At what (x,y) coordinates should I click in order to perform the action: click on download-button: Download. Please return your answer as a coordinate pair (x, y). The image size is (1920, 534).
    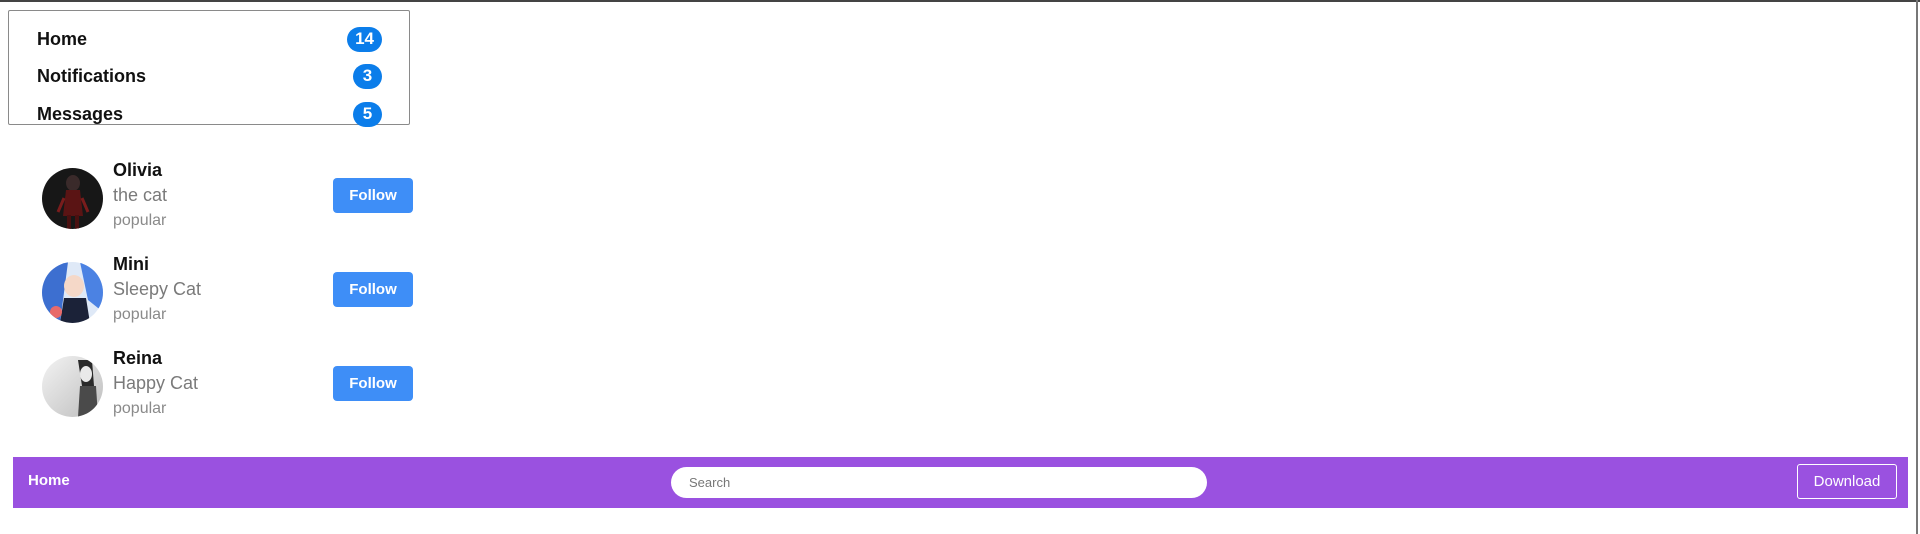
    Looking at the image, I should click on (1847, 481).